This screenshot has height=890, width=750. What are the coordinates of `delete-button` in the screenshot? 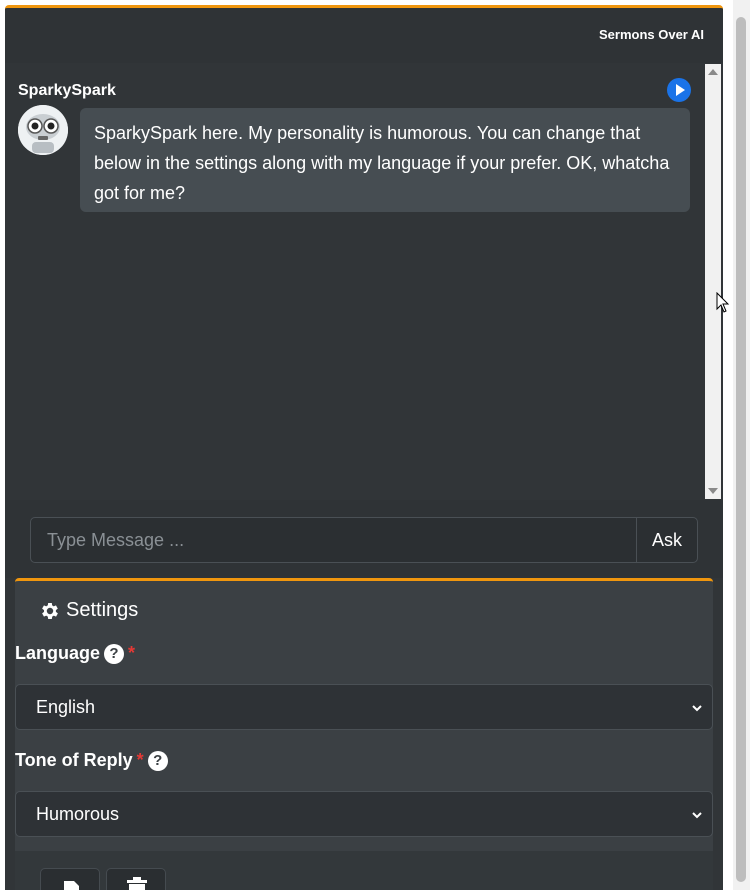 It's located at (136, 879).